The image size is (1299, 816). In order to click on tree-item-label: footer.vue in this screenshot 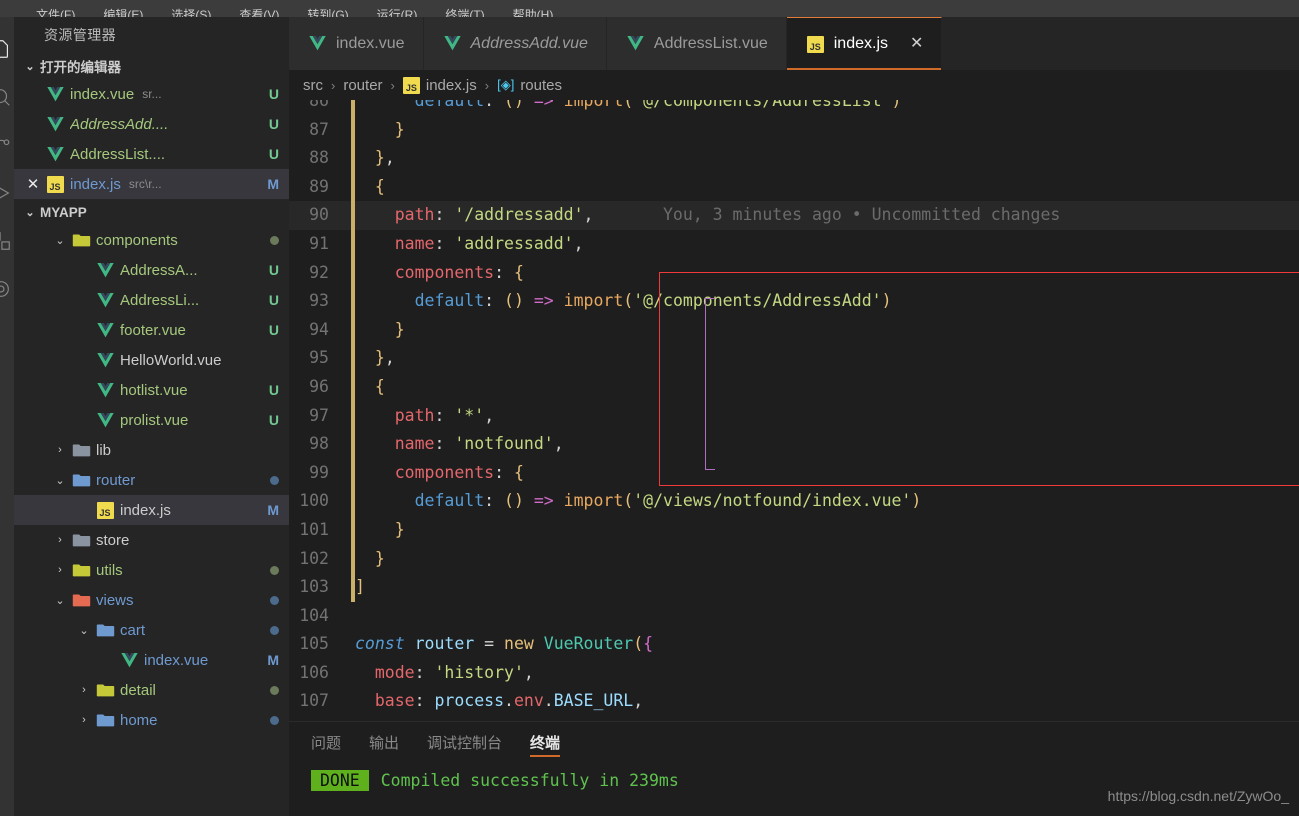, I will do `click(153, 330)`.